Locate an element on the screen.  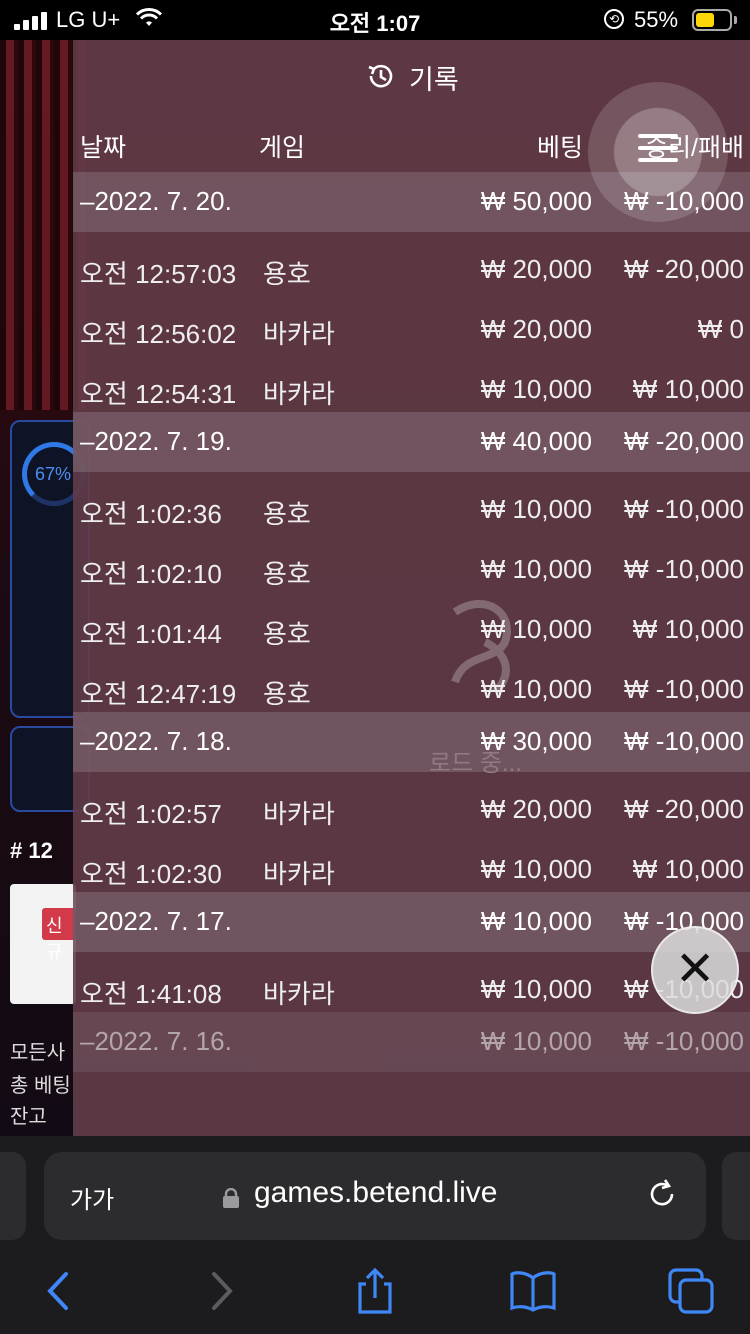
group-date: –2022. 7. 17. is located at coordinates (156, 921).